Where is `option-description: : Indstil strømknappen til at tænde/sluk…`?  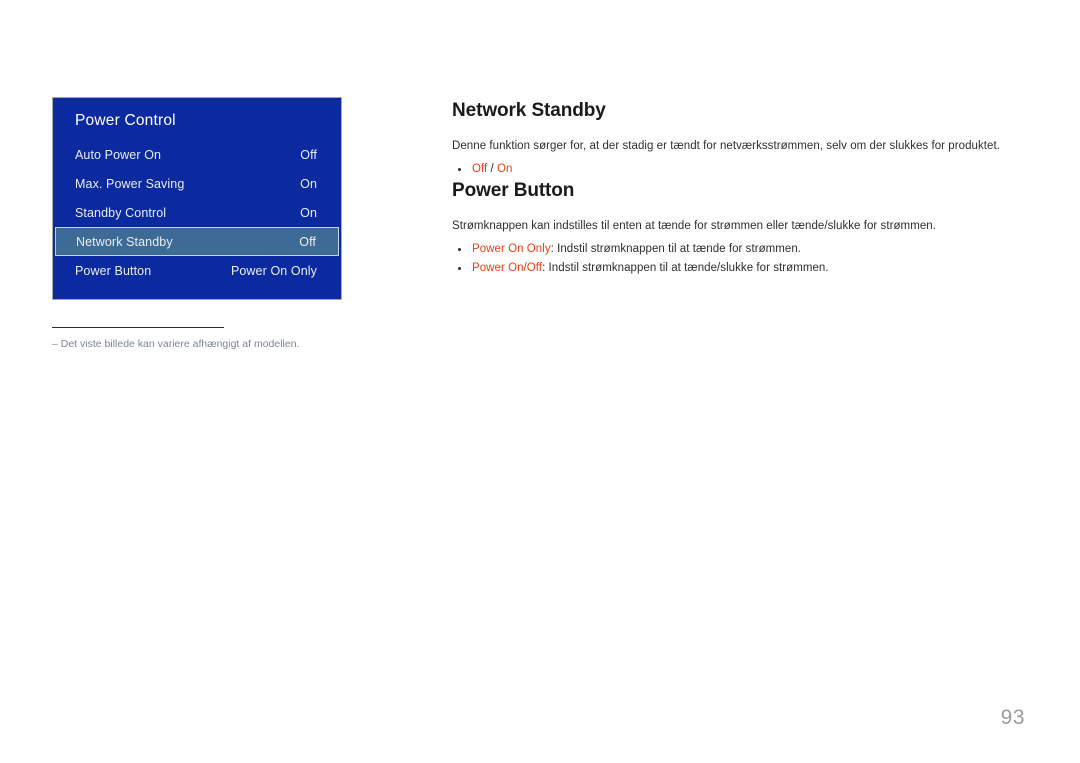 option-description: : Indstil strømknappen til at tænde/sluk… is located at coordinates (685, 268).